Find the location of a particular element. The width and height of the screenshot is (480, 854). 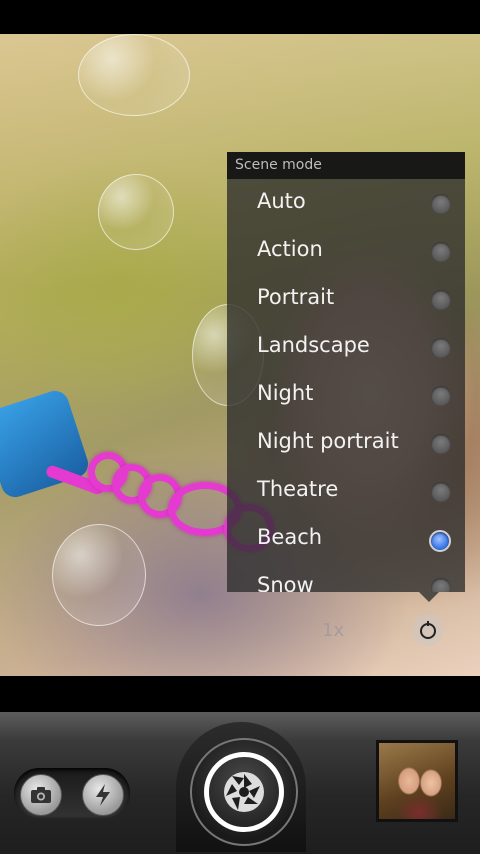

radio-button-selected is located at coordinates (440, 541).